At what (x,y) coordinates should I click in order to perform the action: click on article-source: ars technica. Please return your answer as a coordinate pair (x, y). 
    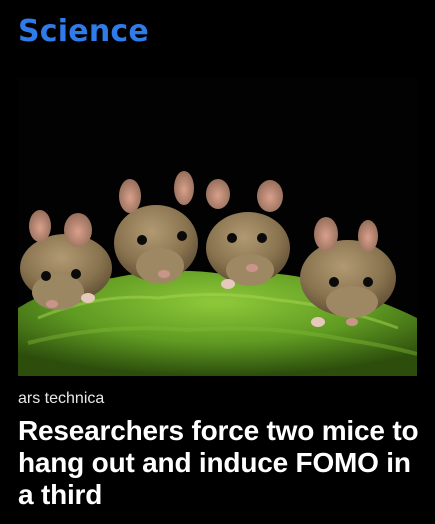
    Looking at the image, I should click on (61, 398).